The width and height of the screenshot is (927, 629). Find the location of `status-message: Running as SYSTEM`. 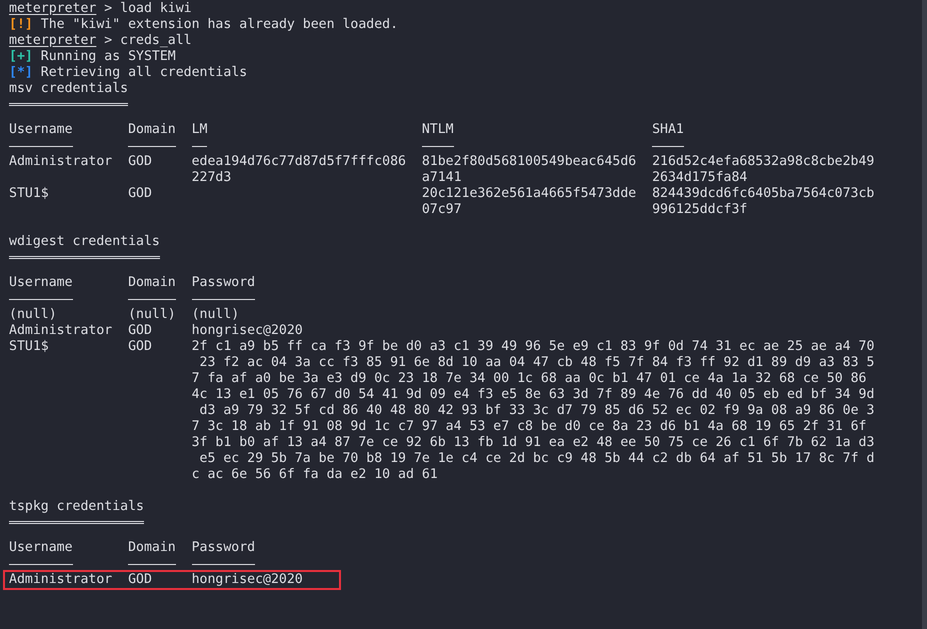

status-message: Running as SYSTEM is located at coordinates (108, 57).